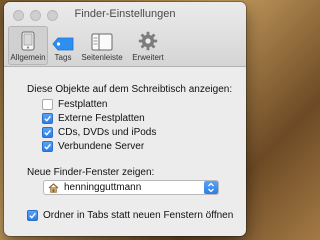 The width and height of the screenshot is (320, 240). I want to click on checkbox-verbundene-server, so click(47, 146).